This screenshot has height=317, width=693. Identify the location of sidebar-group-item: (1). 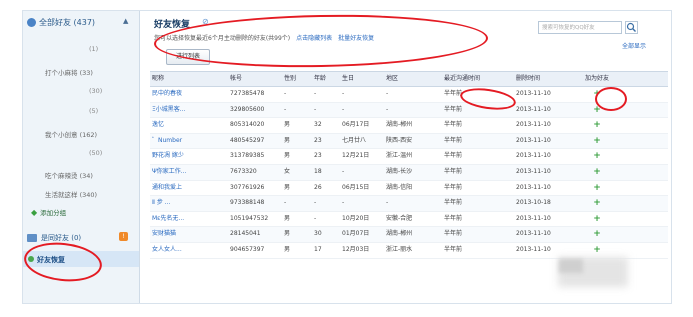
(93, 49).